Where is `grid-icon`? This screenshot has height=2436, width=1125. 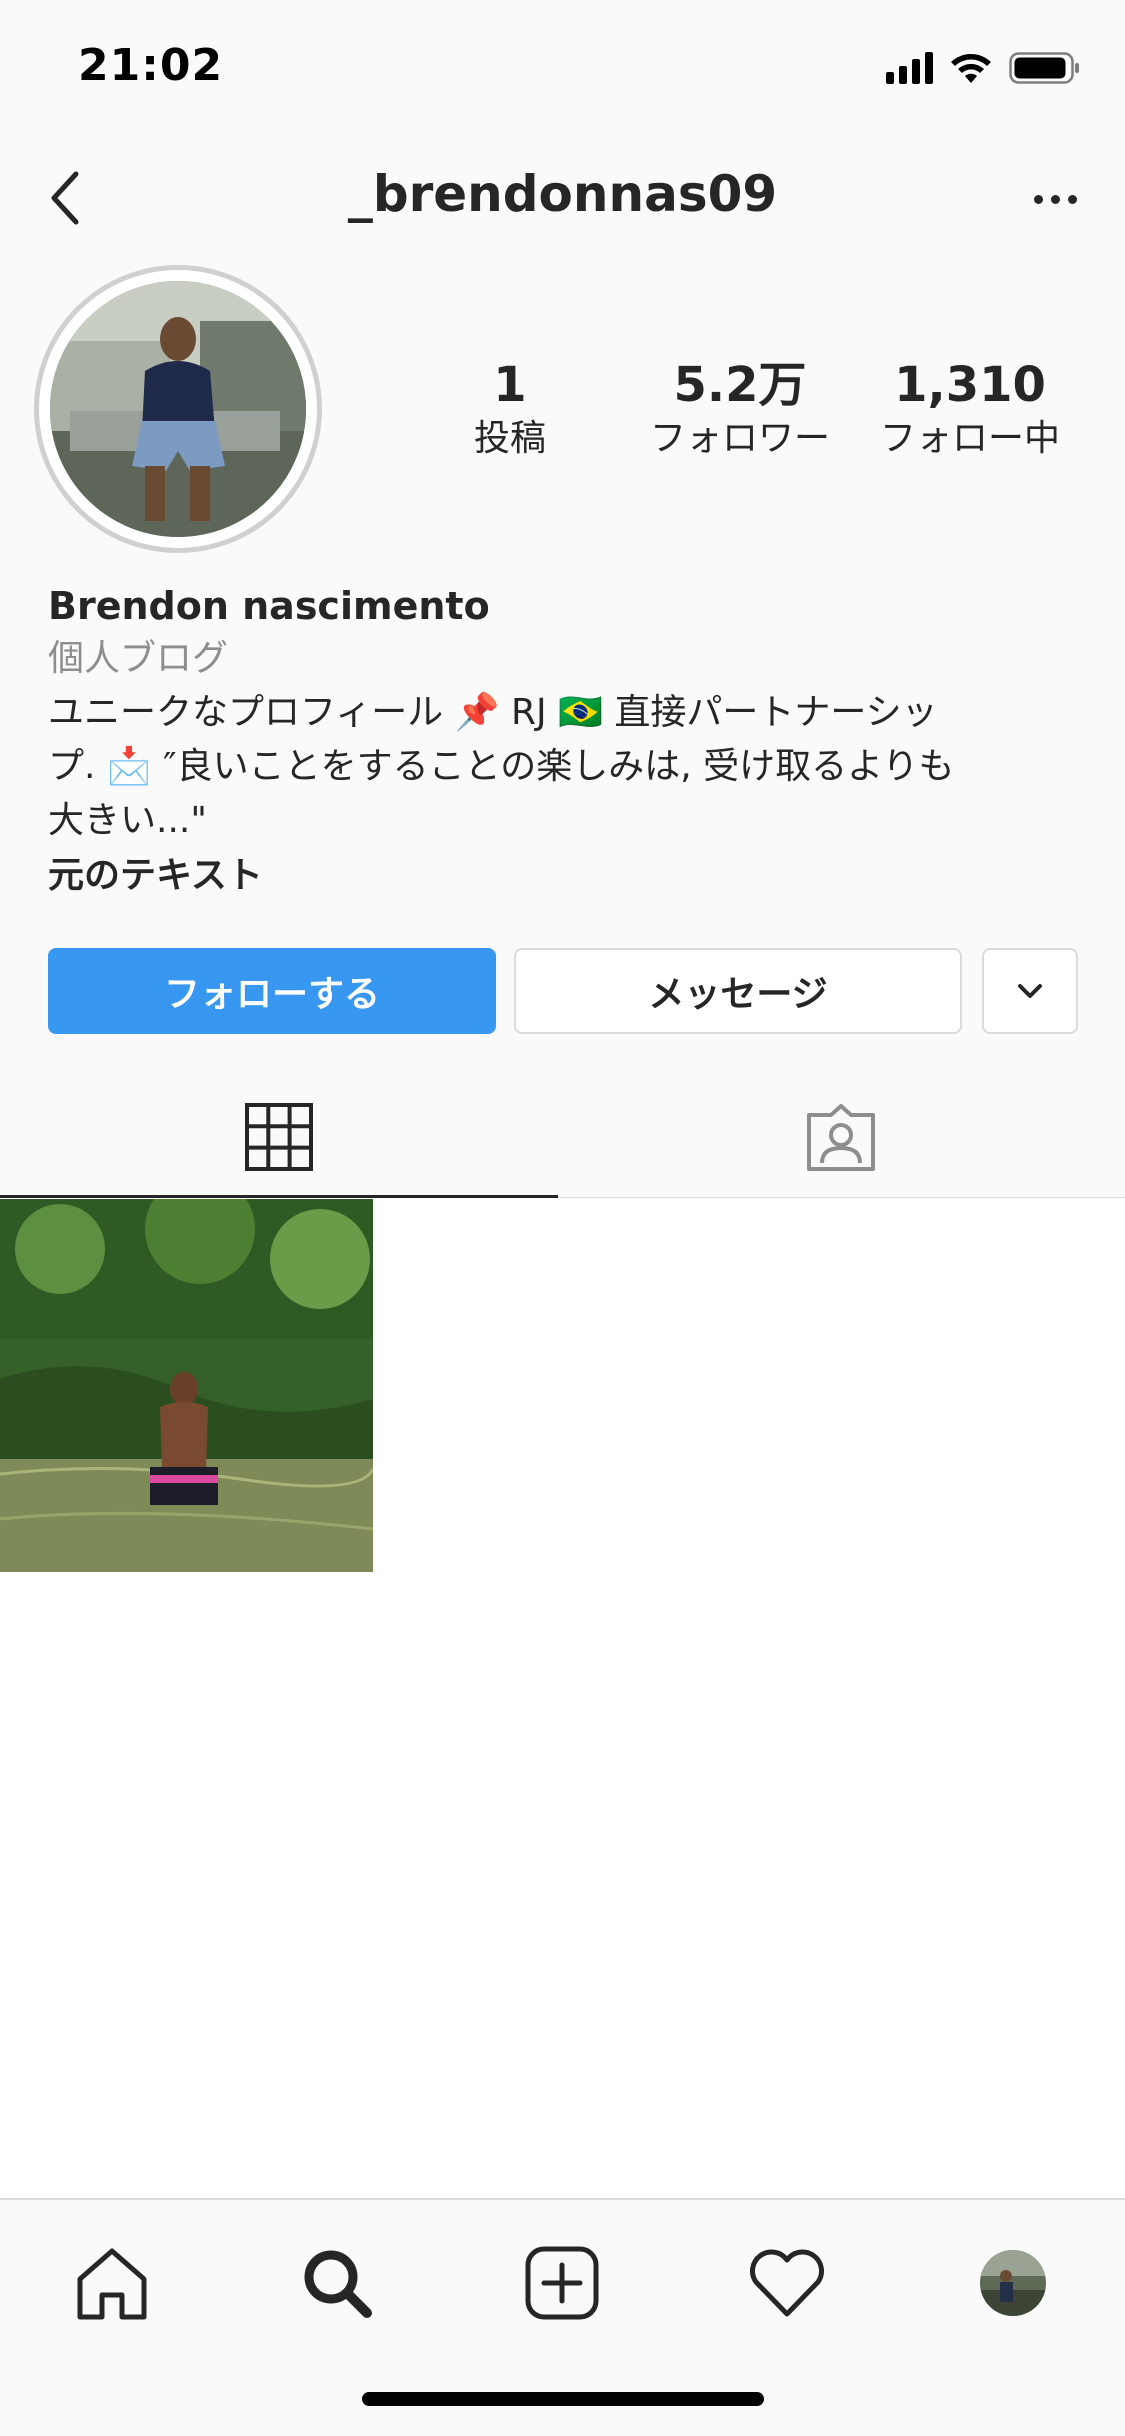 grid-icon is located at coordinates (279, 1136).